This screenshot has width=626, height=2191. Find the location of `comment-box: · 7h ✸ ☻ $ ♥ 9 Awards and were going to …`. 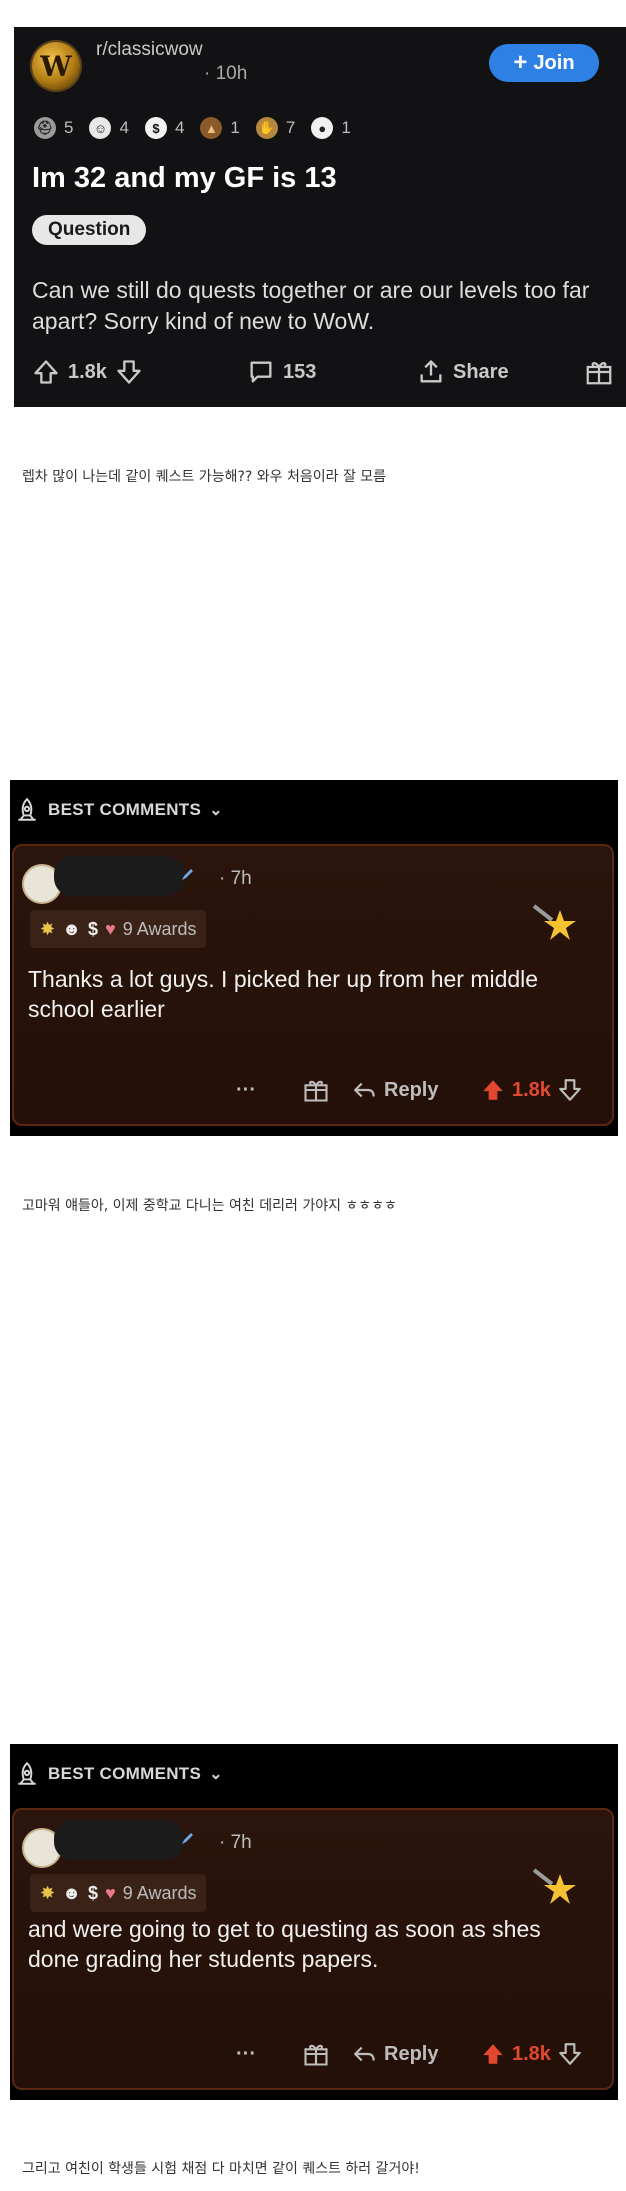

comment-box: · 7h ✸ ☻ $ ♥ 9 Awards and were going to … is located at coordinates (313, 1949).